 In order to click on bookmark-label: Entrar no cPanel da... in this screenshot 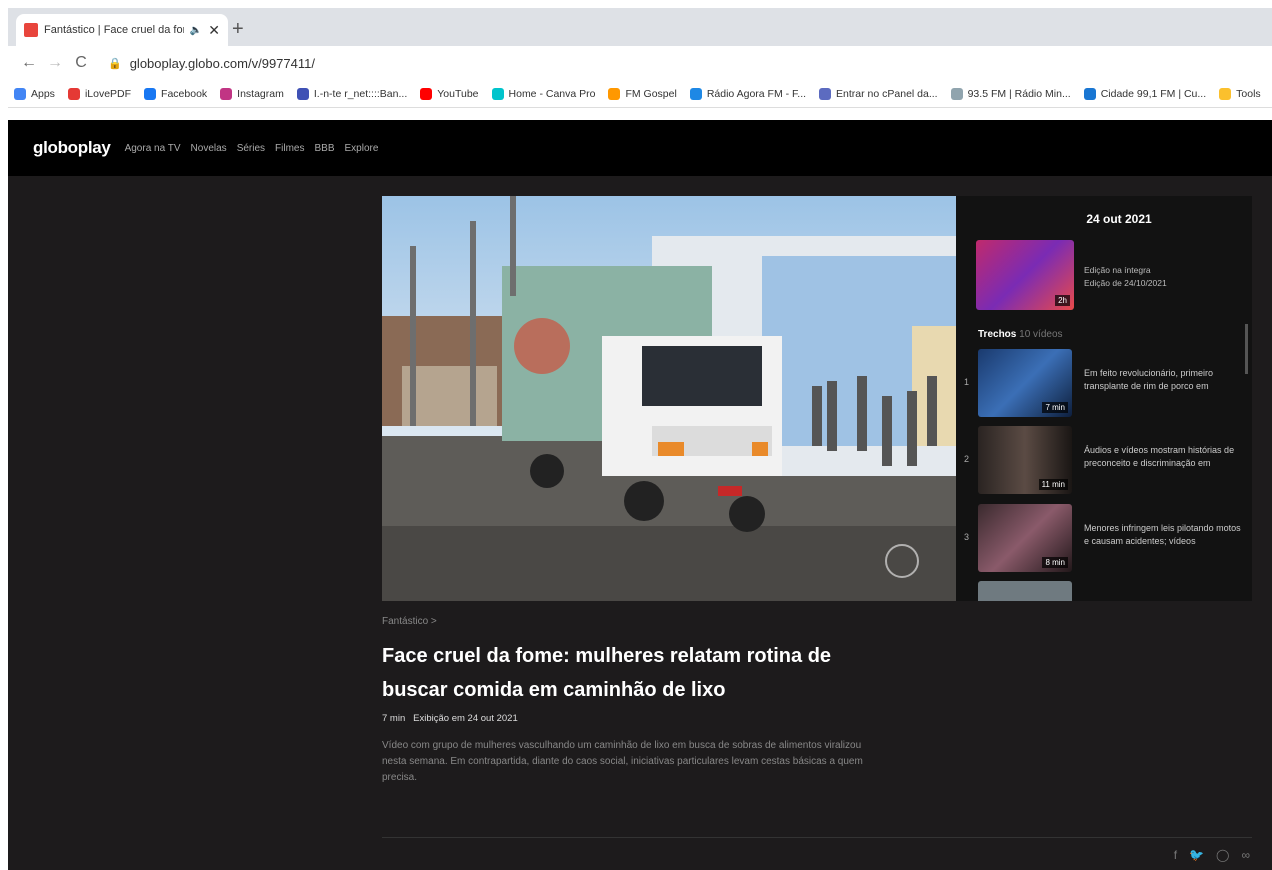, I will do `click(887, 93)`.